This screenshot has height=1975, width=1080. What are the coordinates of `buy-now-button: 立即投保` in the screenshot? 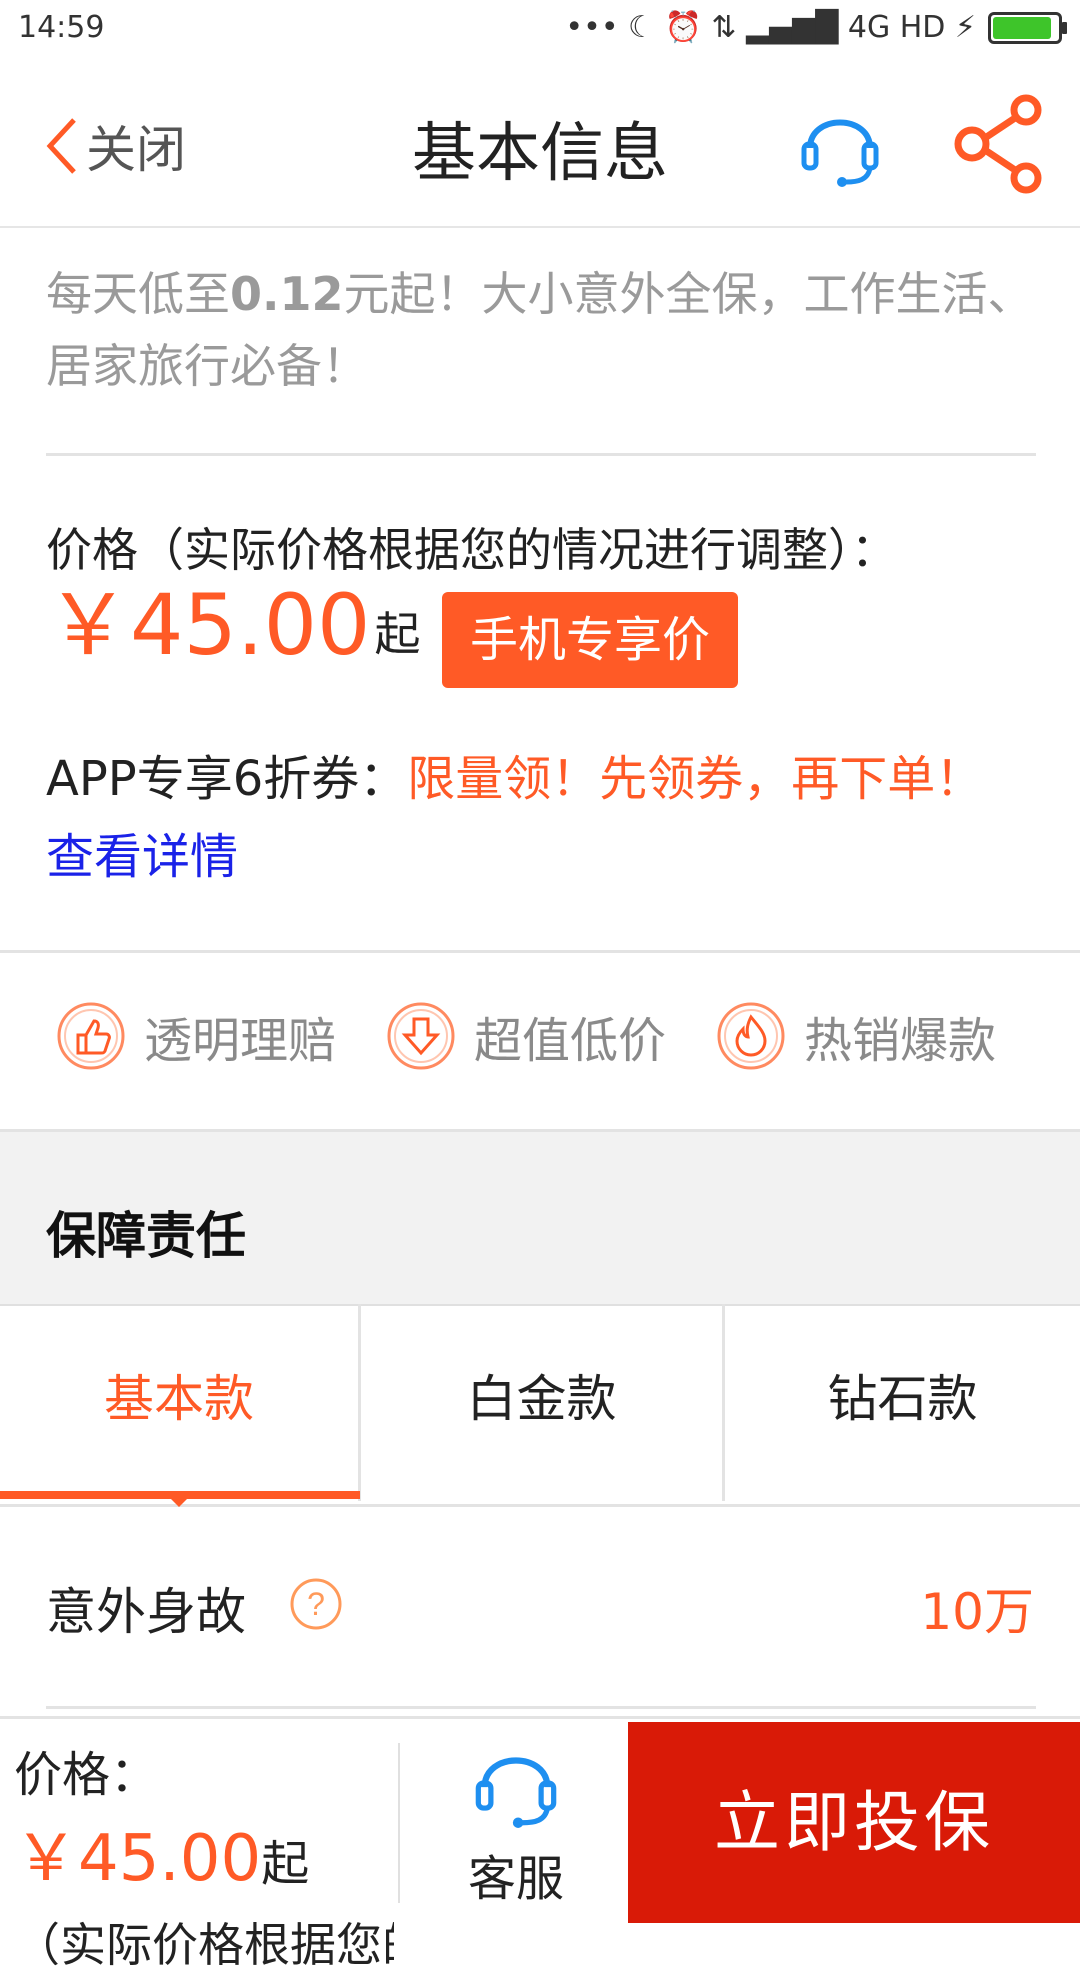 It's located at (854, 1822).